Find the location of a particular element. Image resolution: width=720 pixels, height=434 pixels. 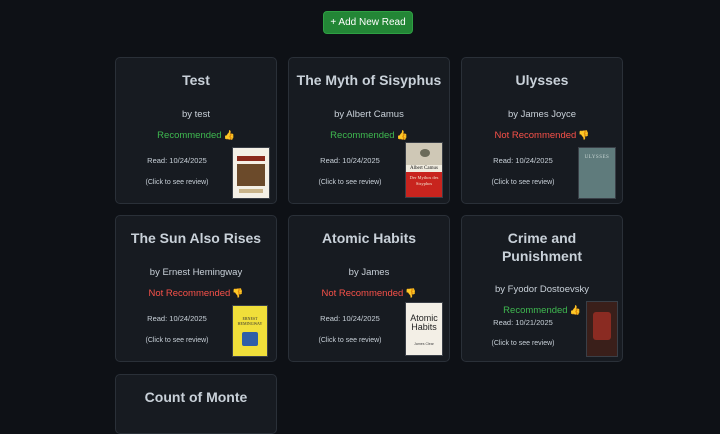

book-card-count-of-monte: Count of Monte is located at coordinates (196, 404).